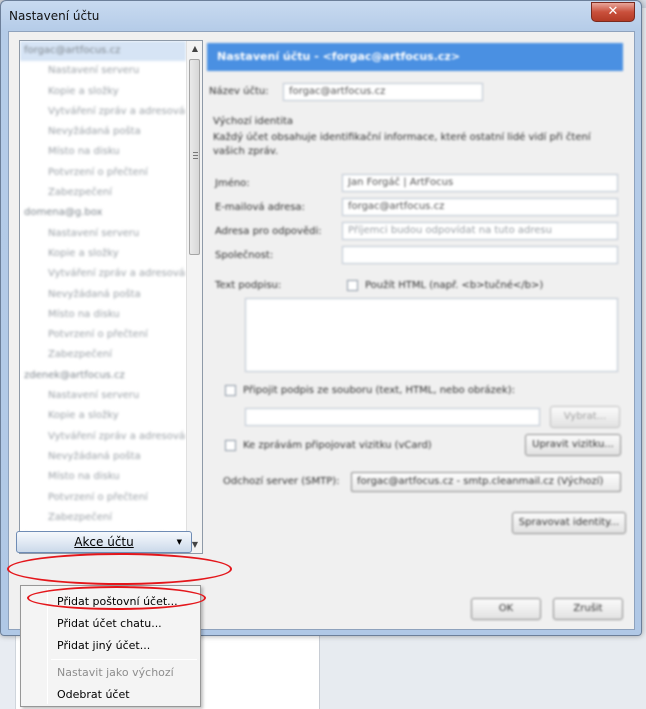  Describe the element at coordinates (93, 694) in the screenshot. I see `menu-item-remove-account: Odebrat účet` at that location.